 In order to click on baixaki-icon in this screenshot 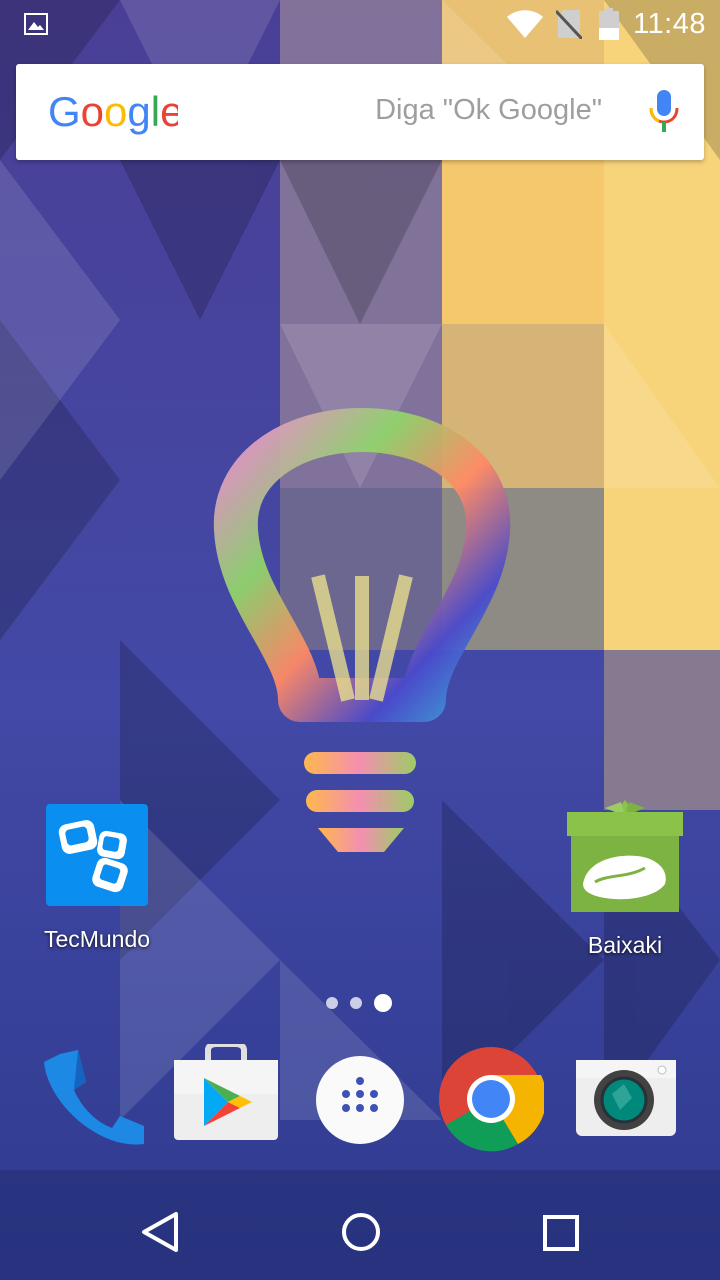, I will do `click(625, 856)`.